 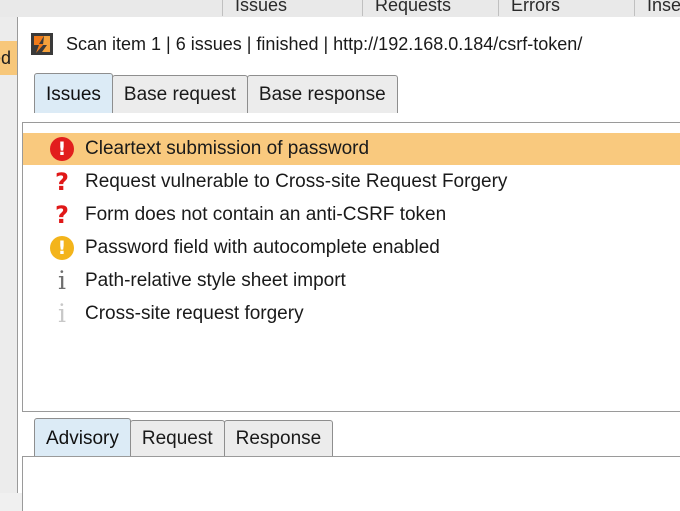 What do you see at coordinates (9, 255) in the screenshot?
I see `left-results-column: ed` at bounding box center [9, 255].